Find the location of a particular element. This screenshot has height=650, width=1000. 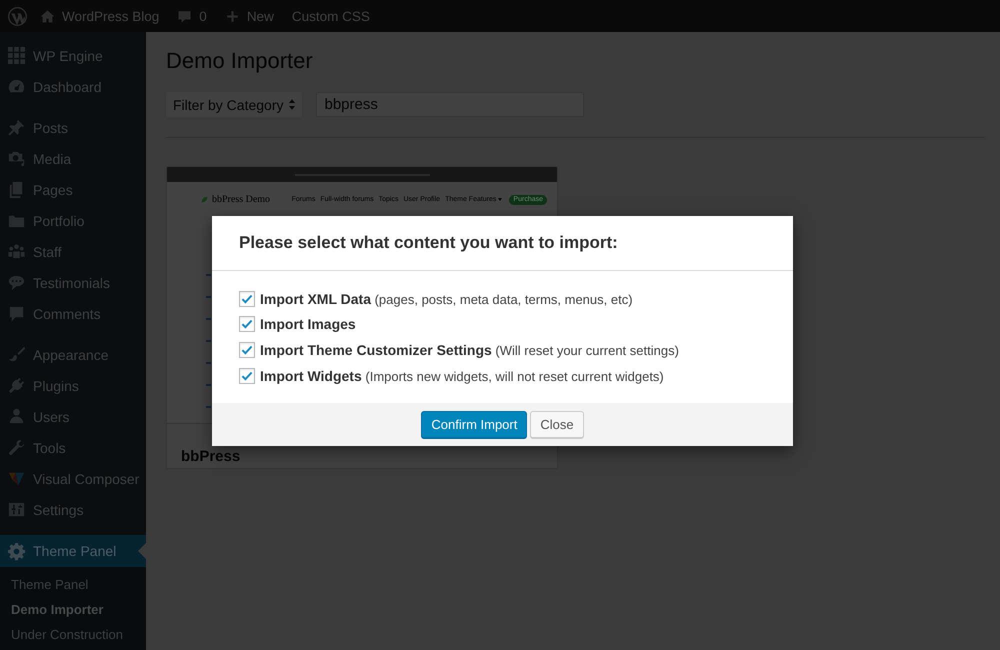

sort-arrows-icon is located at coordinates (292, 104).